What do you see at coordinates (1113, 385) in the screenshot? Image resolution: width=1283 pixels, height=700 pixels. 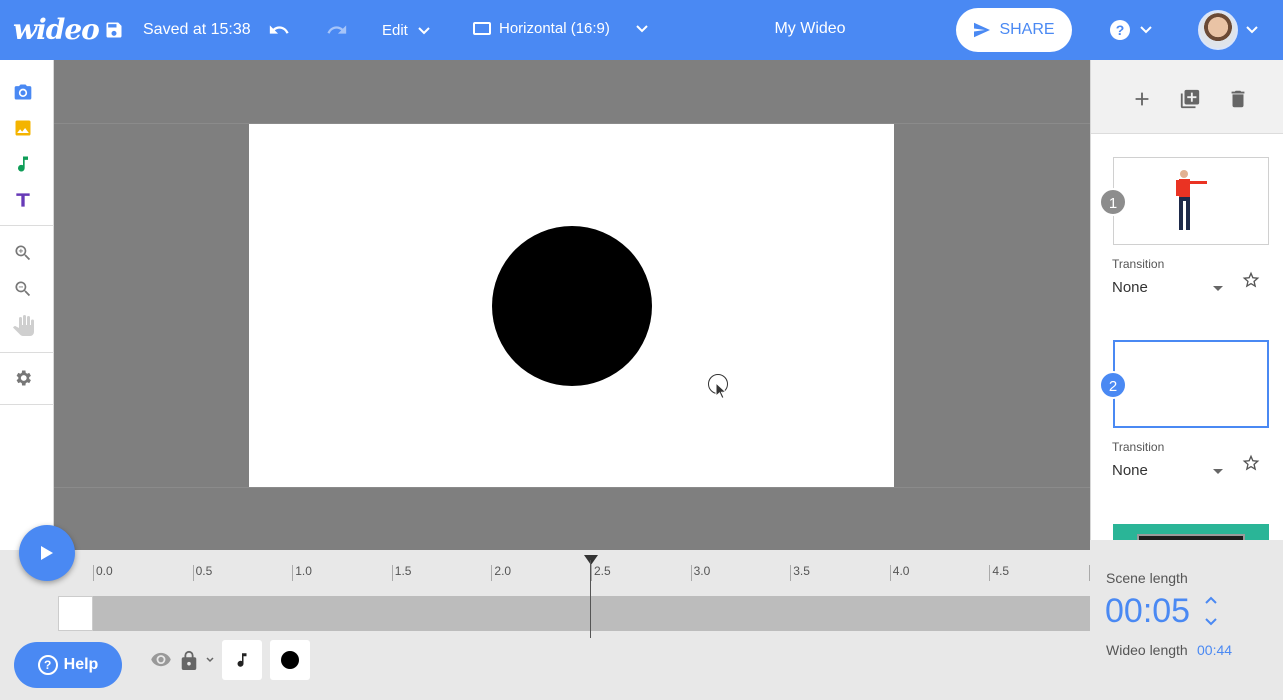 I see `scene-number-badge: 2` at bounding box center [1113, 385].